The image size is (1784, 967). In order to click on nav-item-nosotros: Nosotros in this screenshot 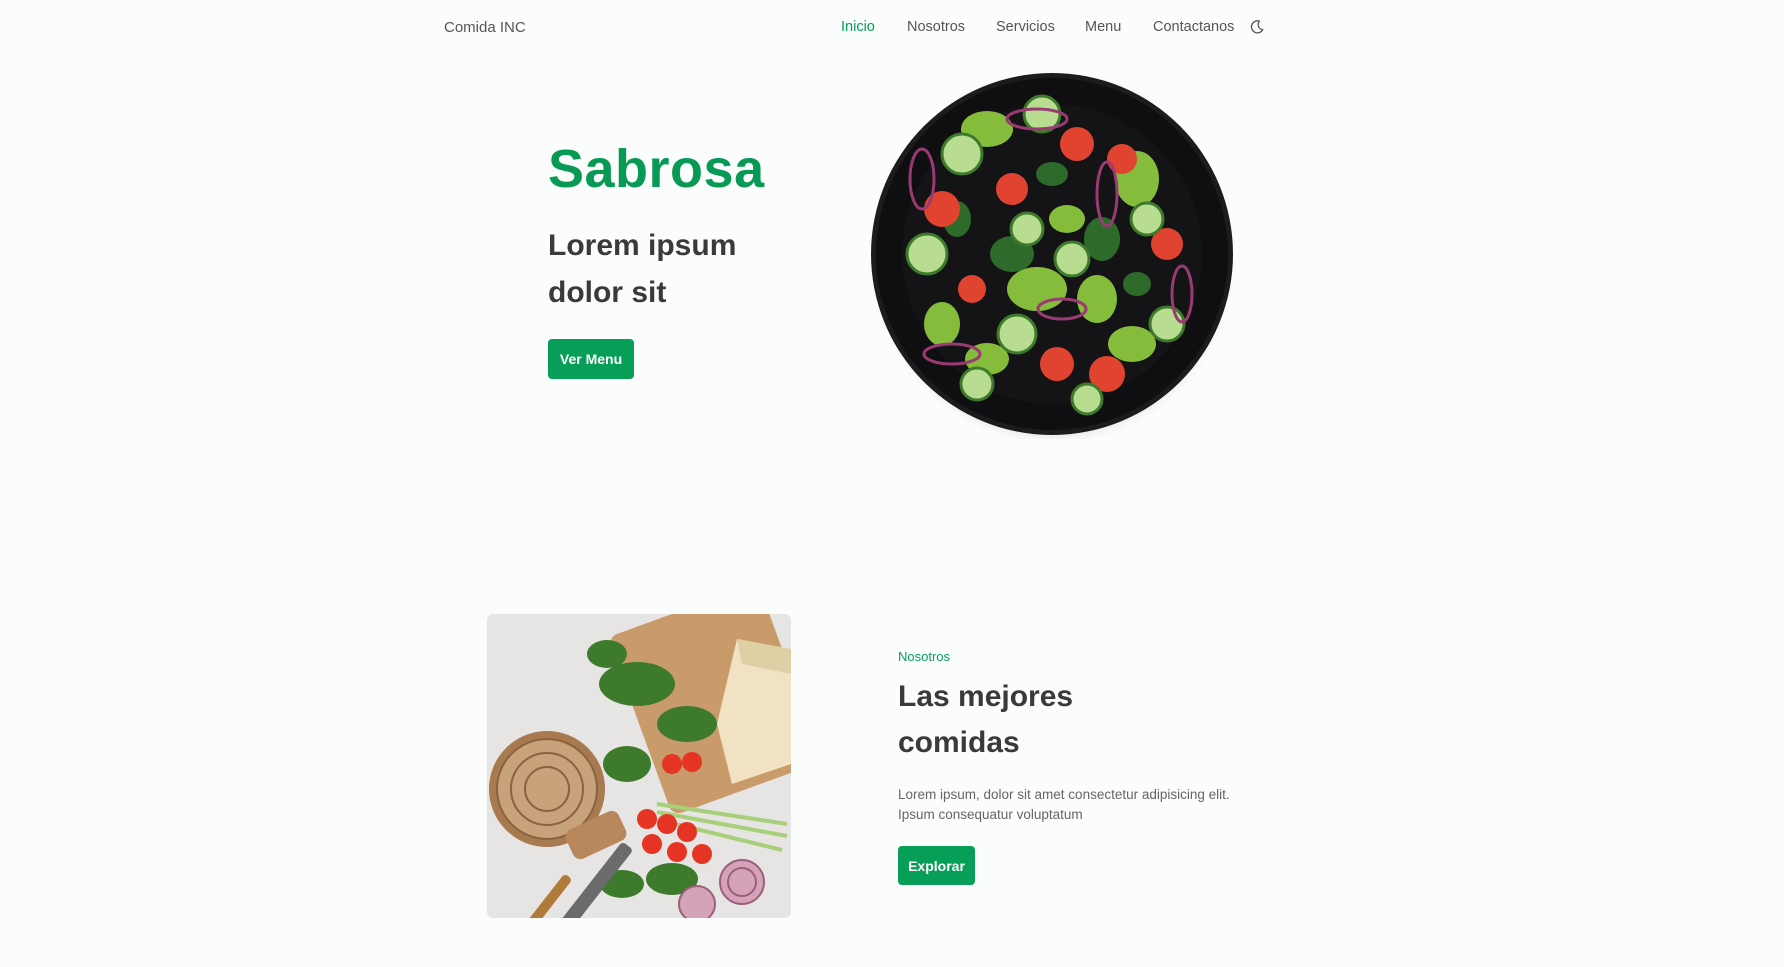, I will do `click(936, 27)`.